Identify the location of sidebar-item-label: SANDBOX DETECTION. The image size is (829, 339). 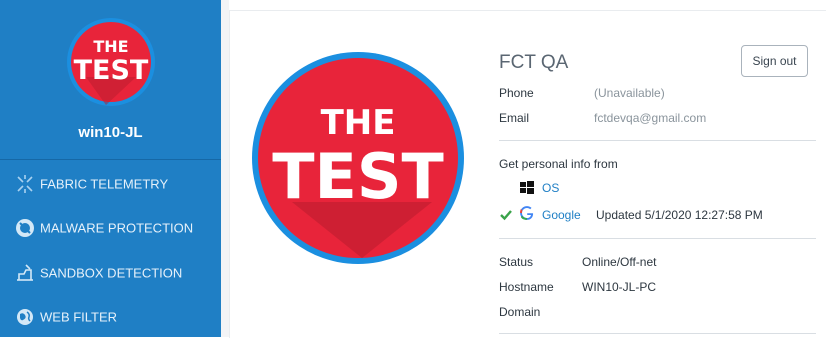
(111, 273).